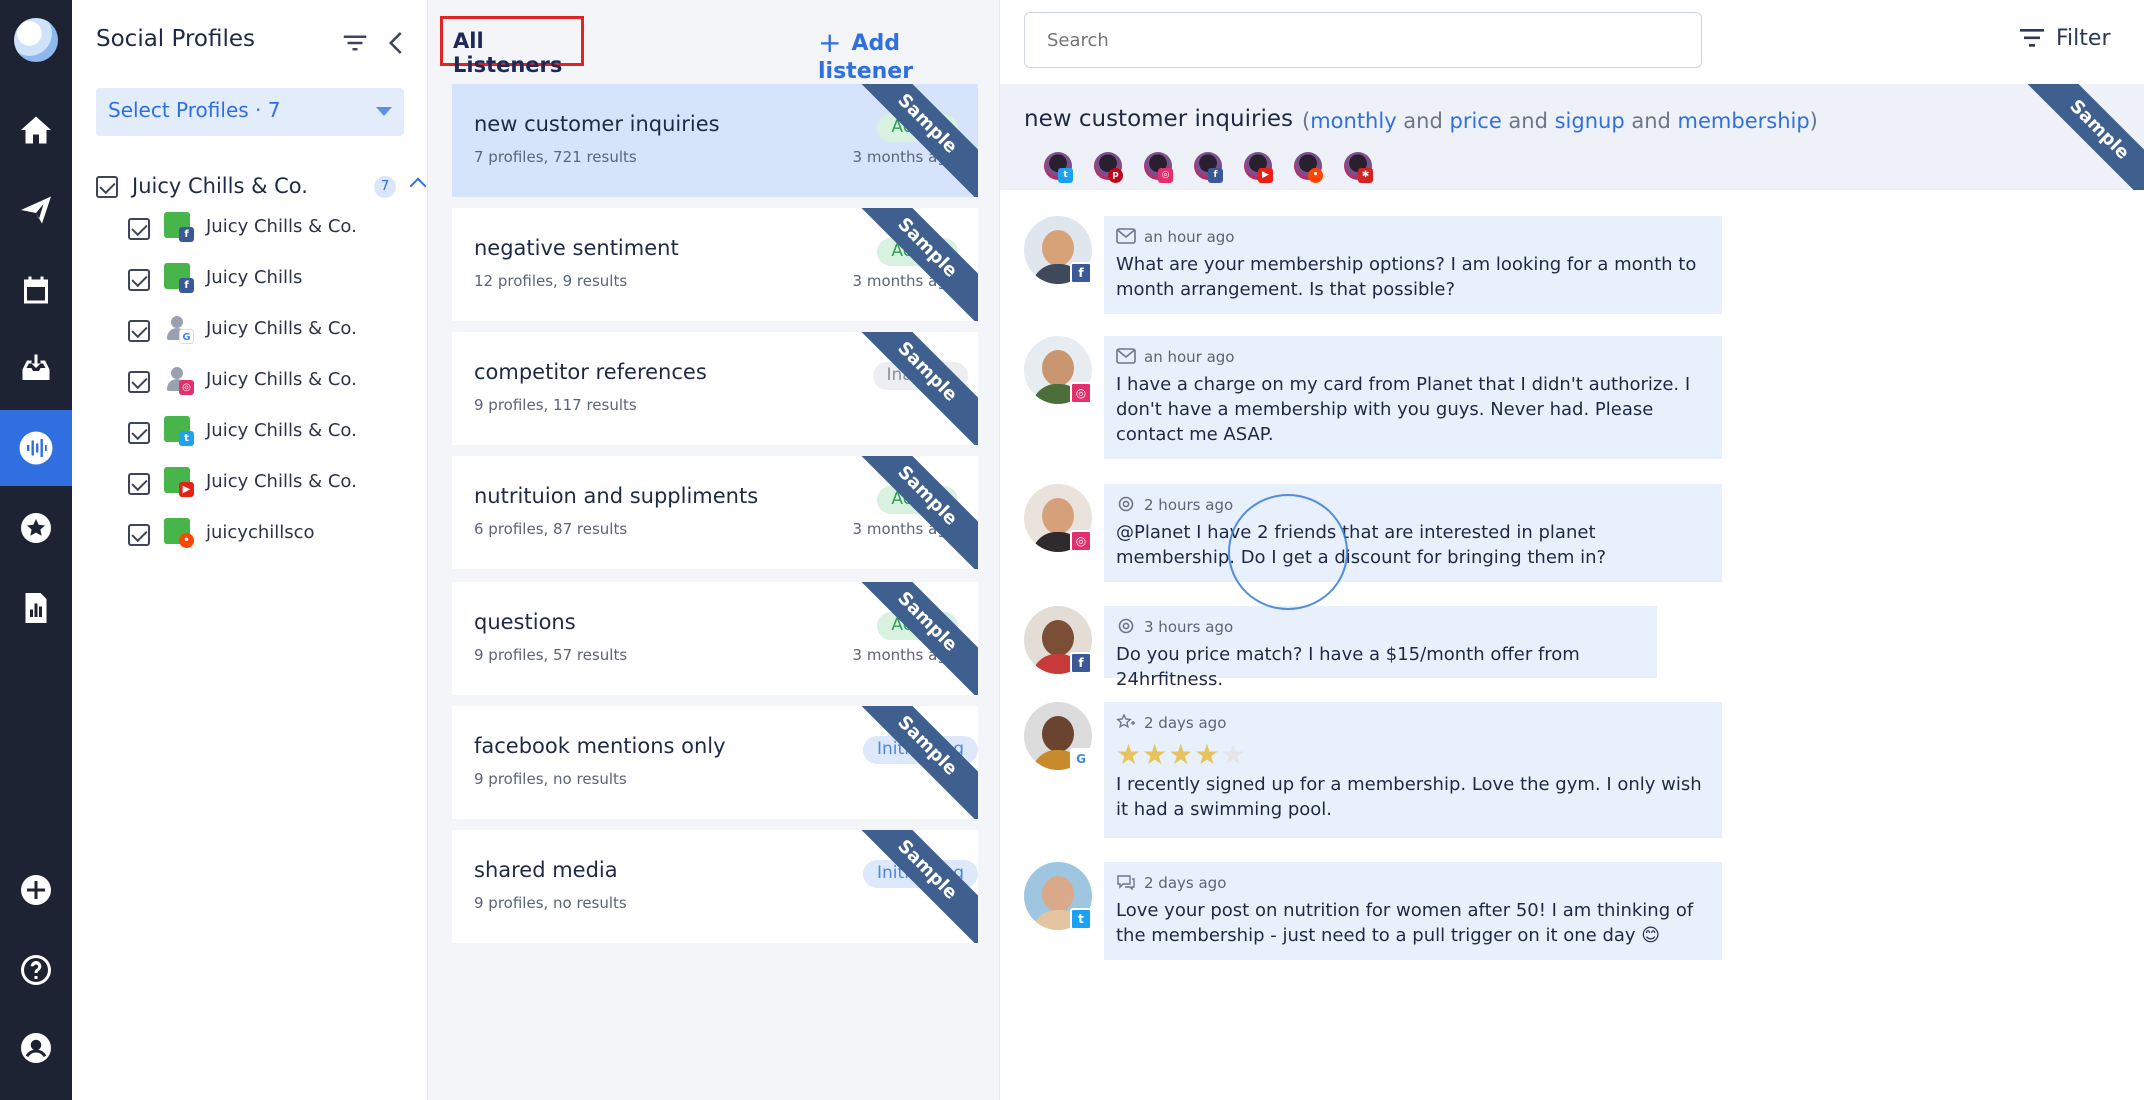 The height and width of the screenshot is (1100, 2144). Describe the element at coordinates (36, 210) in the screenshot. I see `publish-nav` at that location.